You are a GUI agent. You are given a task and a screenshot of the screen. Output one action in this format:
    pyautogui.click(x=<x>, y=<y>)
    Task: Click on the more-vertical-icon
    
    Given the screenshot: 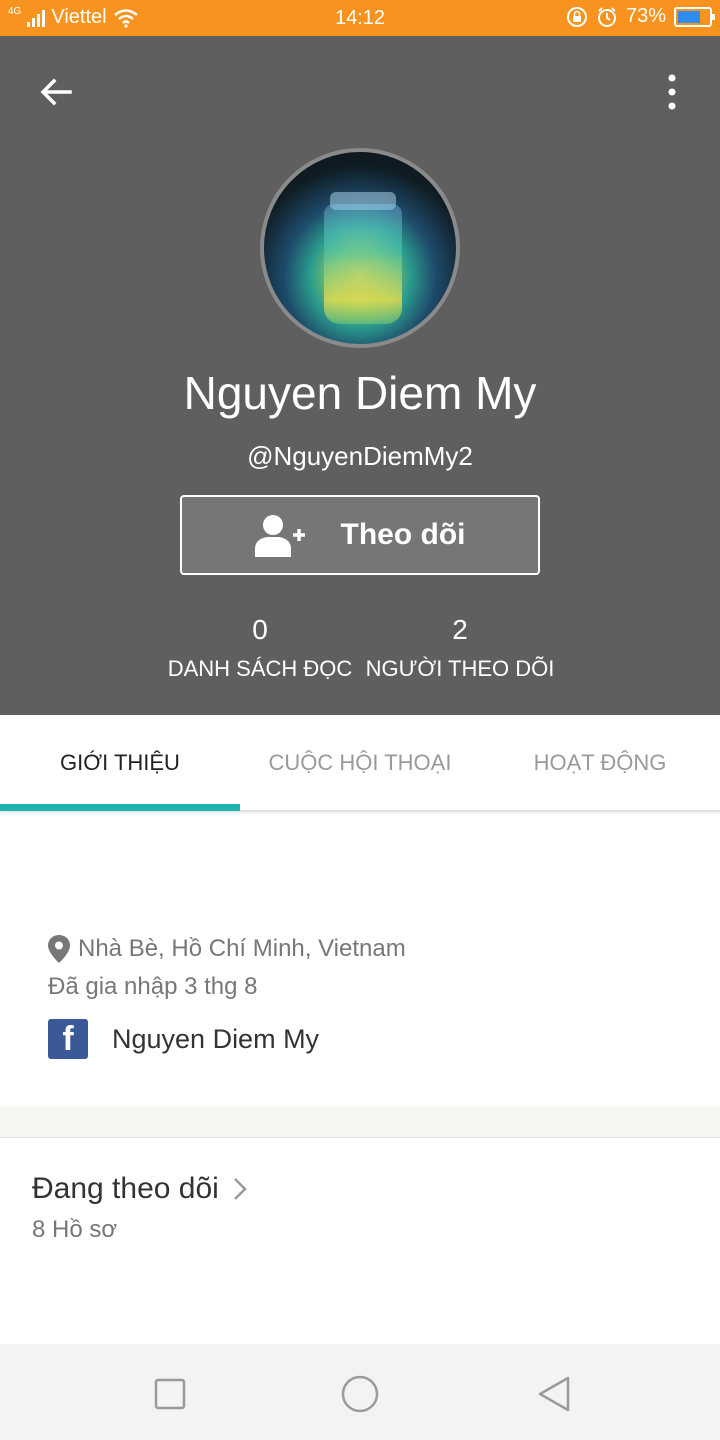 What is the action you would take?
    pyautogui.click(x=672, y=92)
    